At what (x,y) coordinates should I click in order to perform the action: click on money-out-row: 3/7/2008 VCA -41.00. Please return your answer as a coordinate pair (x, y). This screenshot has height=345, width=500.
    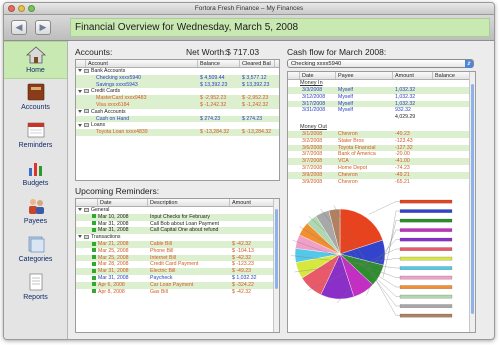
    Looking at the image, I should click on (381, 161).